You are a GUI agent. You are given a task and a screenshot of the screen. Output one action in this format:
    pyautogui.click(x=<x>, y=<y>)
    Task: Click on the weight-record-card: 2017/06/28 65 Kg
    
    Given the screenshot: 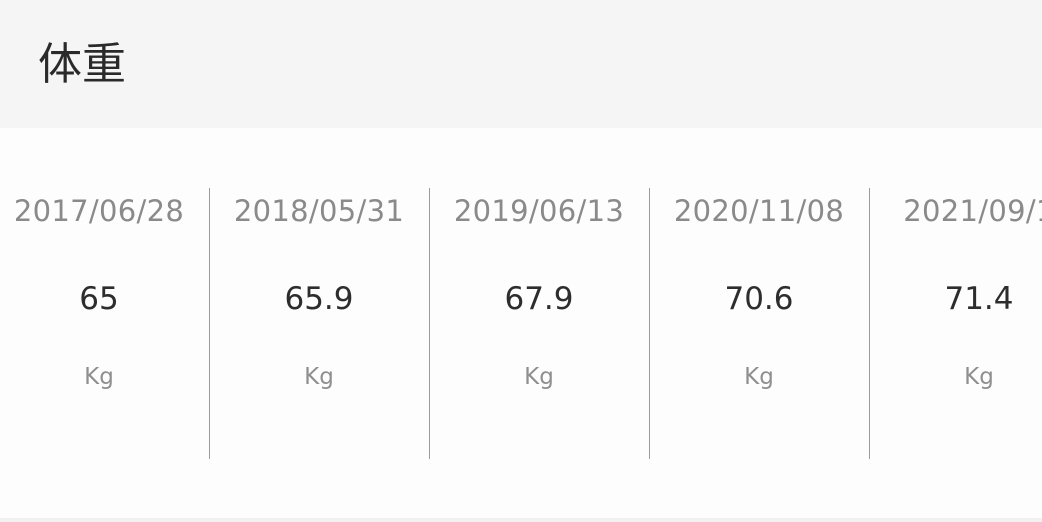 What is the action you would take?
    pyautogui.click(x=105, y=324)
    